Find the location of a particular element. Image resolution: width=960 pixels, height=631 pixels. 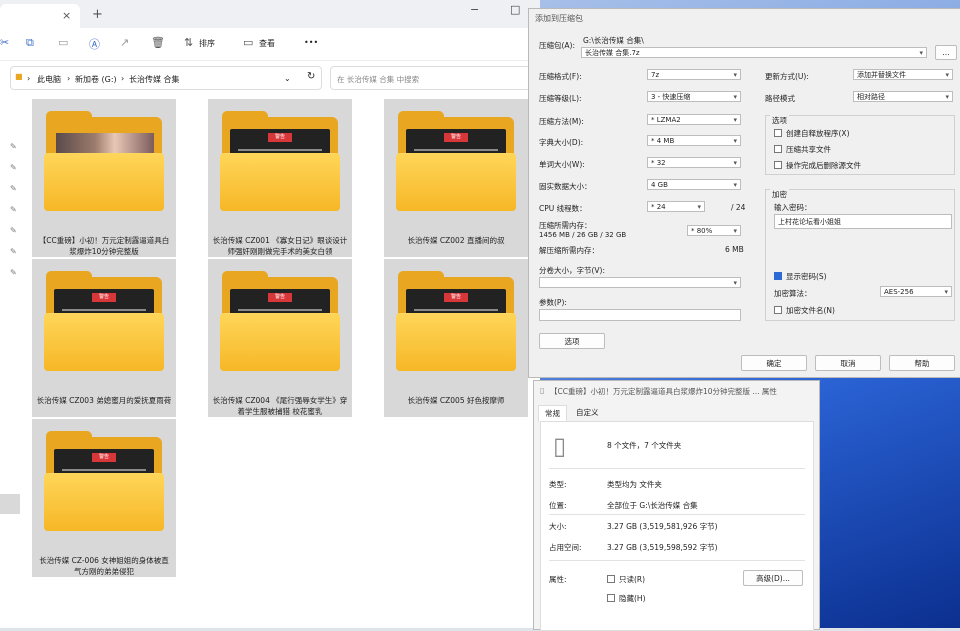

enc-method-select: AES-256 ▾ is located at coordinates (916, 291).